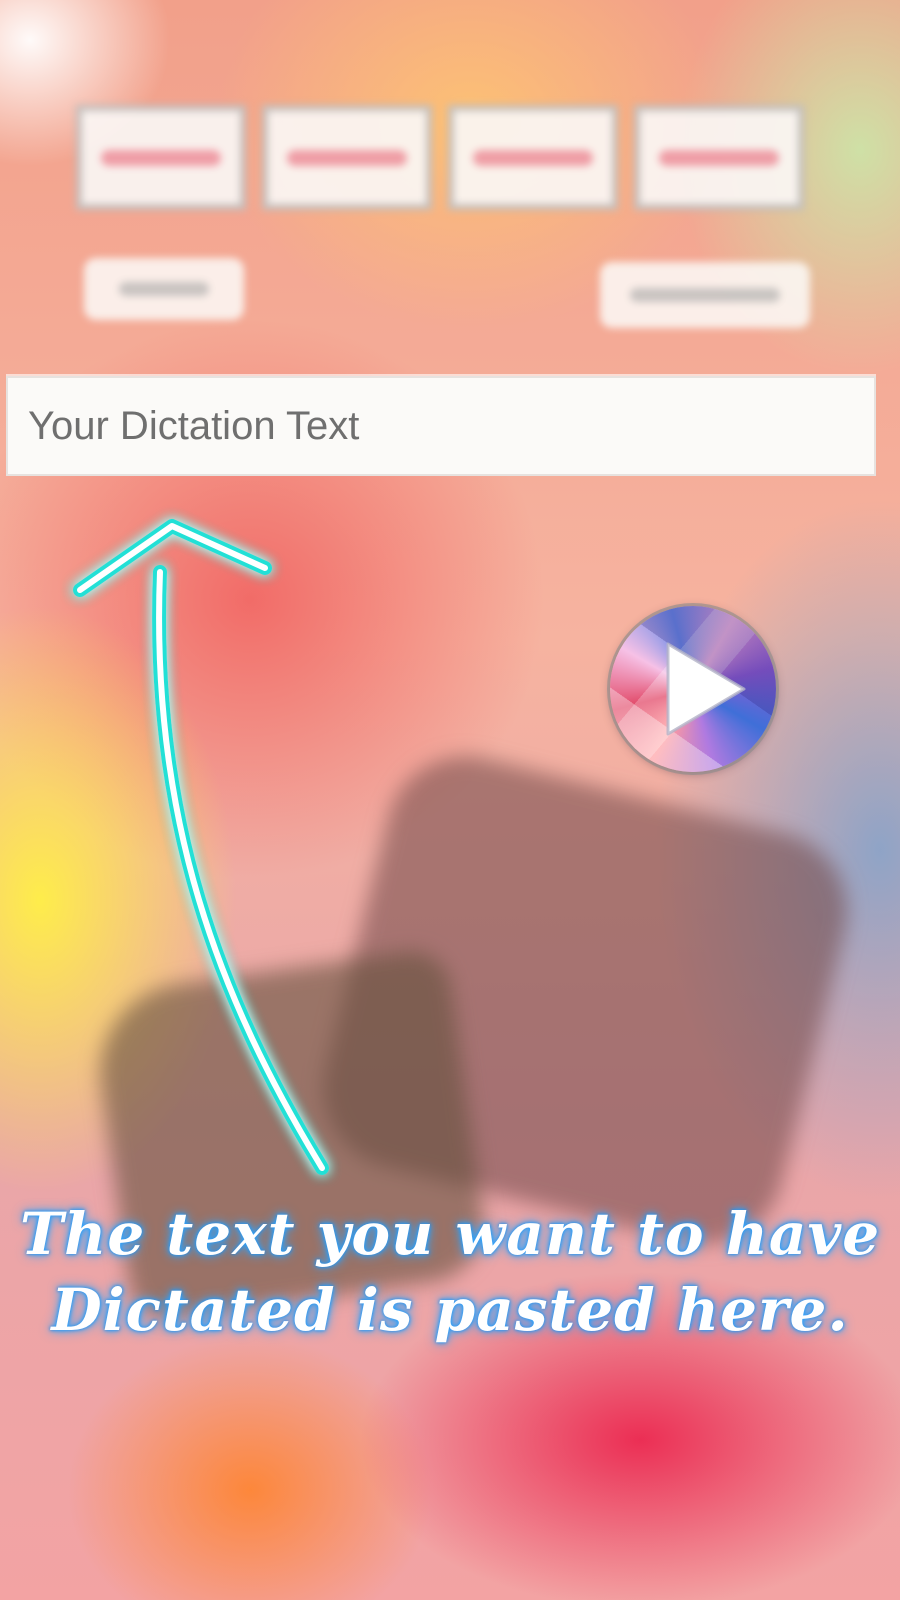 The image size is (900, 1600). What do you see at coordinates (706, 689) in the screenshot?
I see `play-icon` at bounding box center [706, 689].